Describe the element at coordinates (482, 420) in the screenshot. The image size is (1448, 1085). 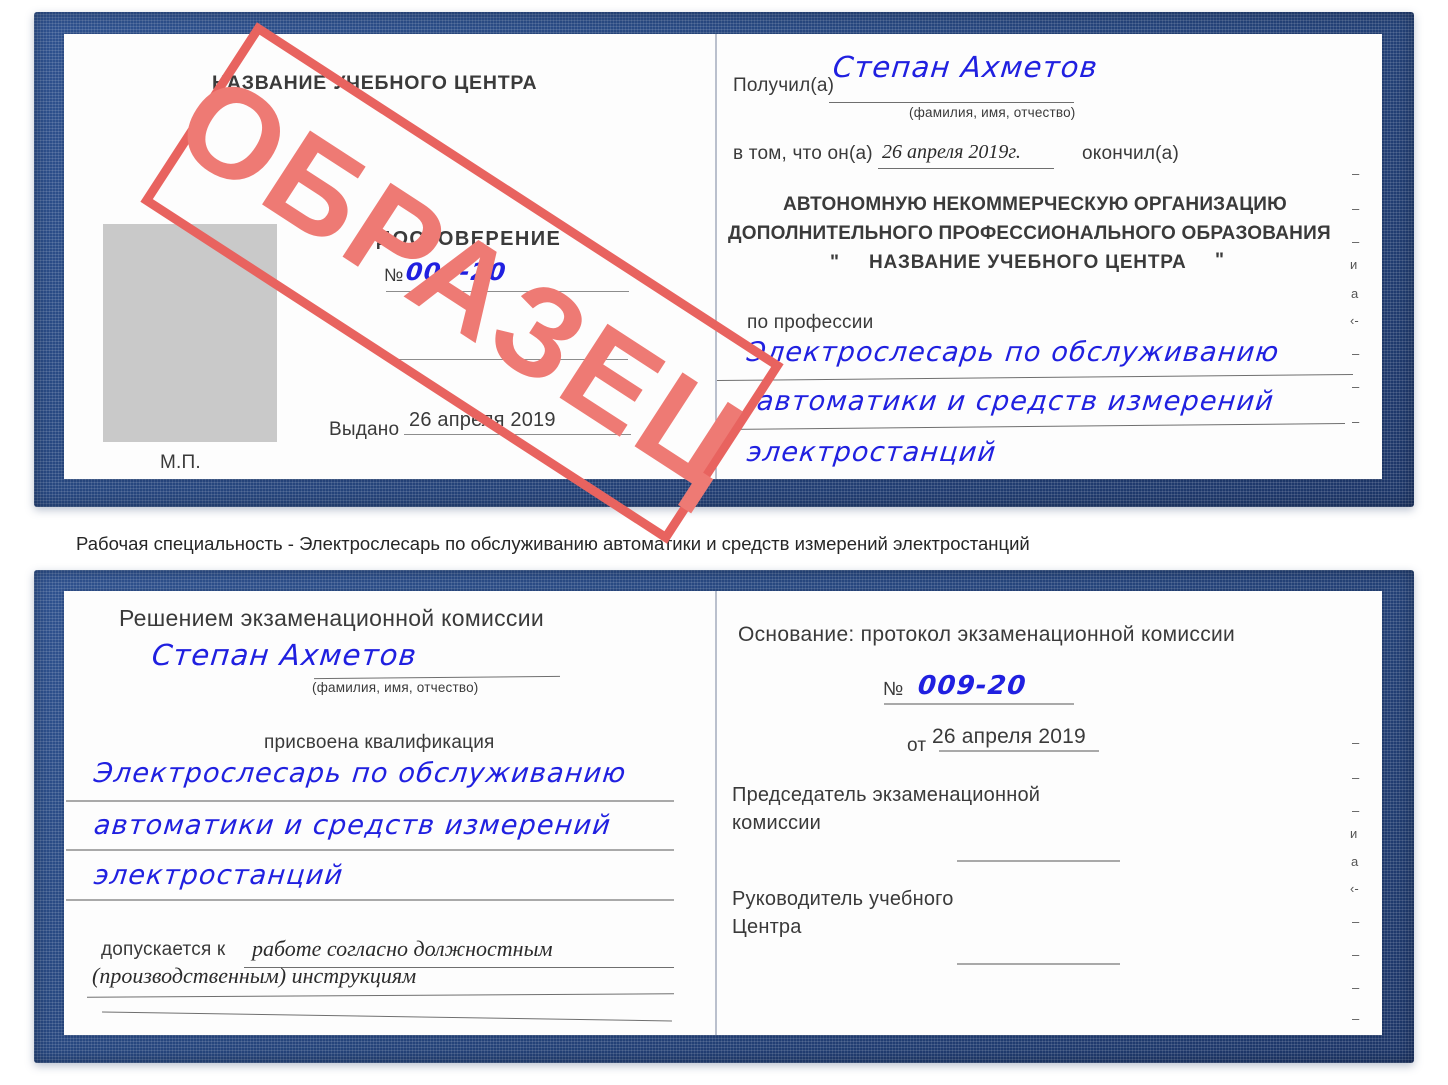
I see `issued-value: 26 апреля 2019` at that location.